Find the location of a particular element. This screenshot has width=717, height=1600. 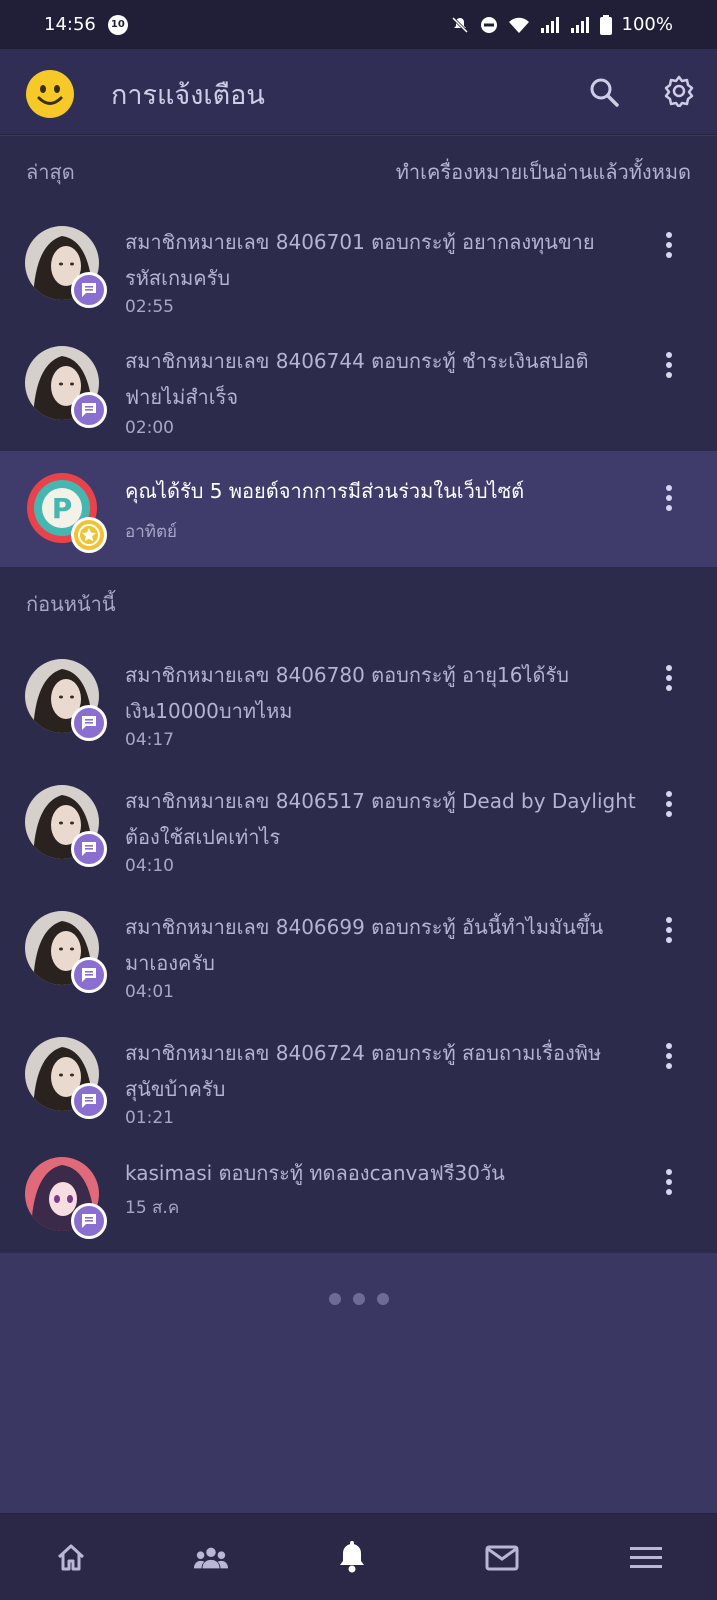

battery-icon is located at coordinates (605, 24).